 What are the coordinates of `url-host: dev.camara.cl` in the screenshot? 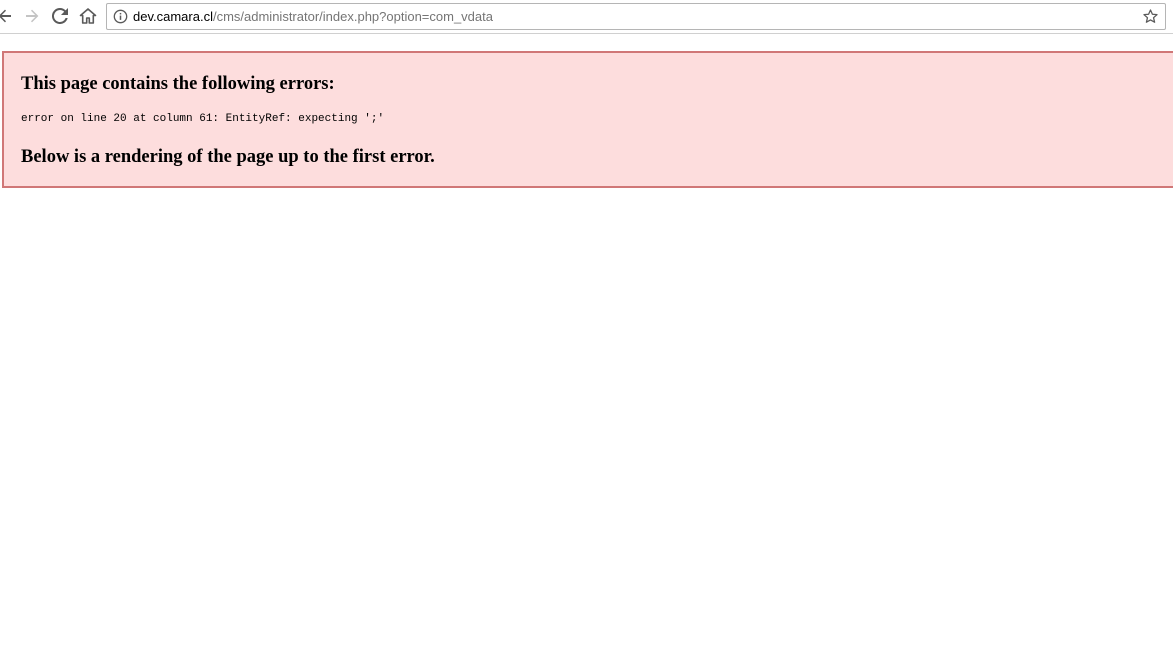 It's located at (173, 16).